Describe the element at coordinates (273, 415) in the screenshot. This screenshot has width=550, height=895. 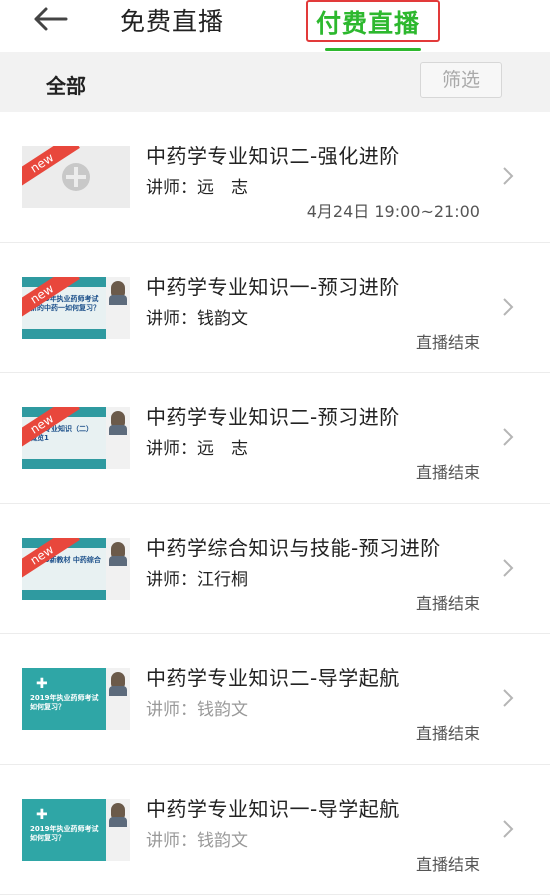
I see `course-title: 中药学专业知识二-预习进阶` at that location.